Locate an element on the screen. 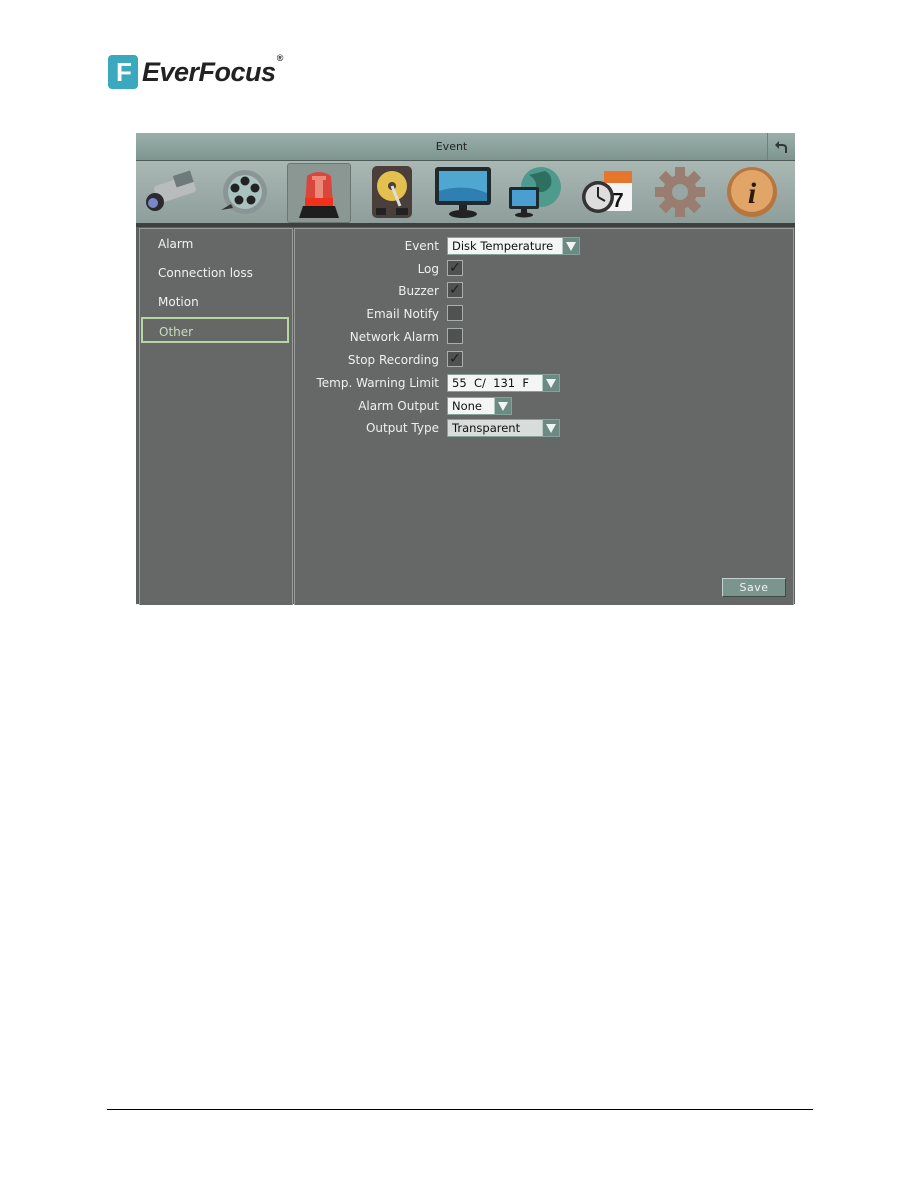 The image size is (918, 1188). stop-recording-row: Stop Recording ✓ is located at coordinates (544, 360).